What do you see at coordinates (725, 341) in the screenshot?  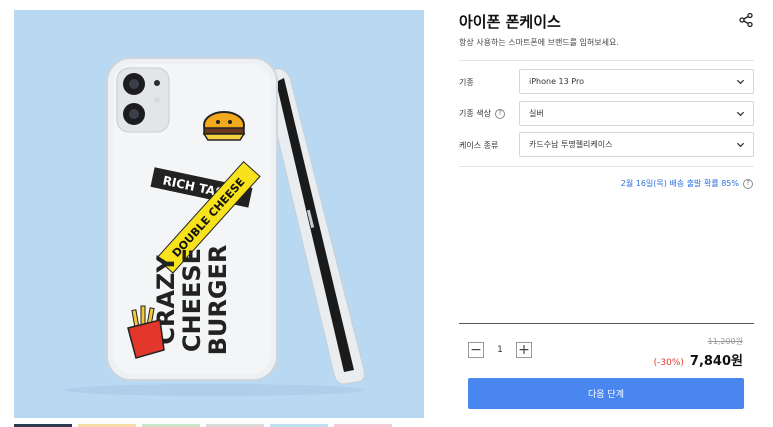 I see `original-price: 11,200원` at bounding box center [725, 341].